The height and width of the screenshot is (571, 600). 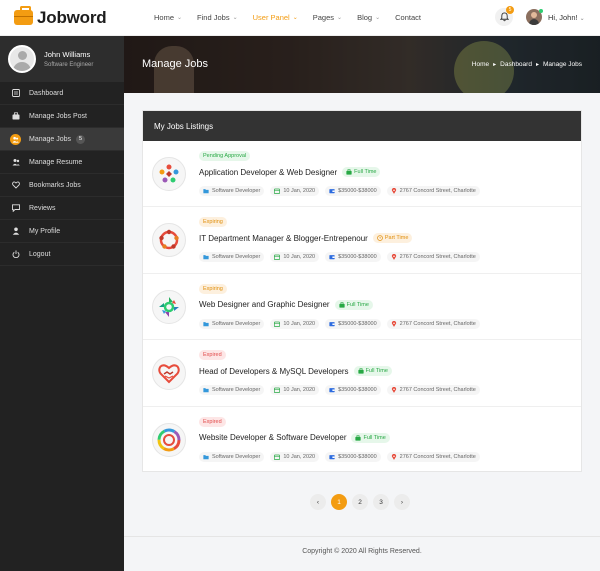 I want to click on profile-avatar, so click(x=22, y=59).